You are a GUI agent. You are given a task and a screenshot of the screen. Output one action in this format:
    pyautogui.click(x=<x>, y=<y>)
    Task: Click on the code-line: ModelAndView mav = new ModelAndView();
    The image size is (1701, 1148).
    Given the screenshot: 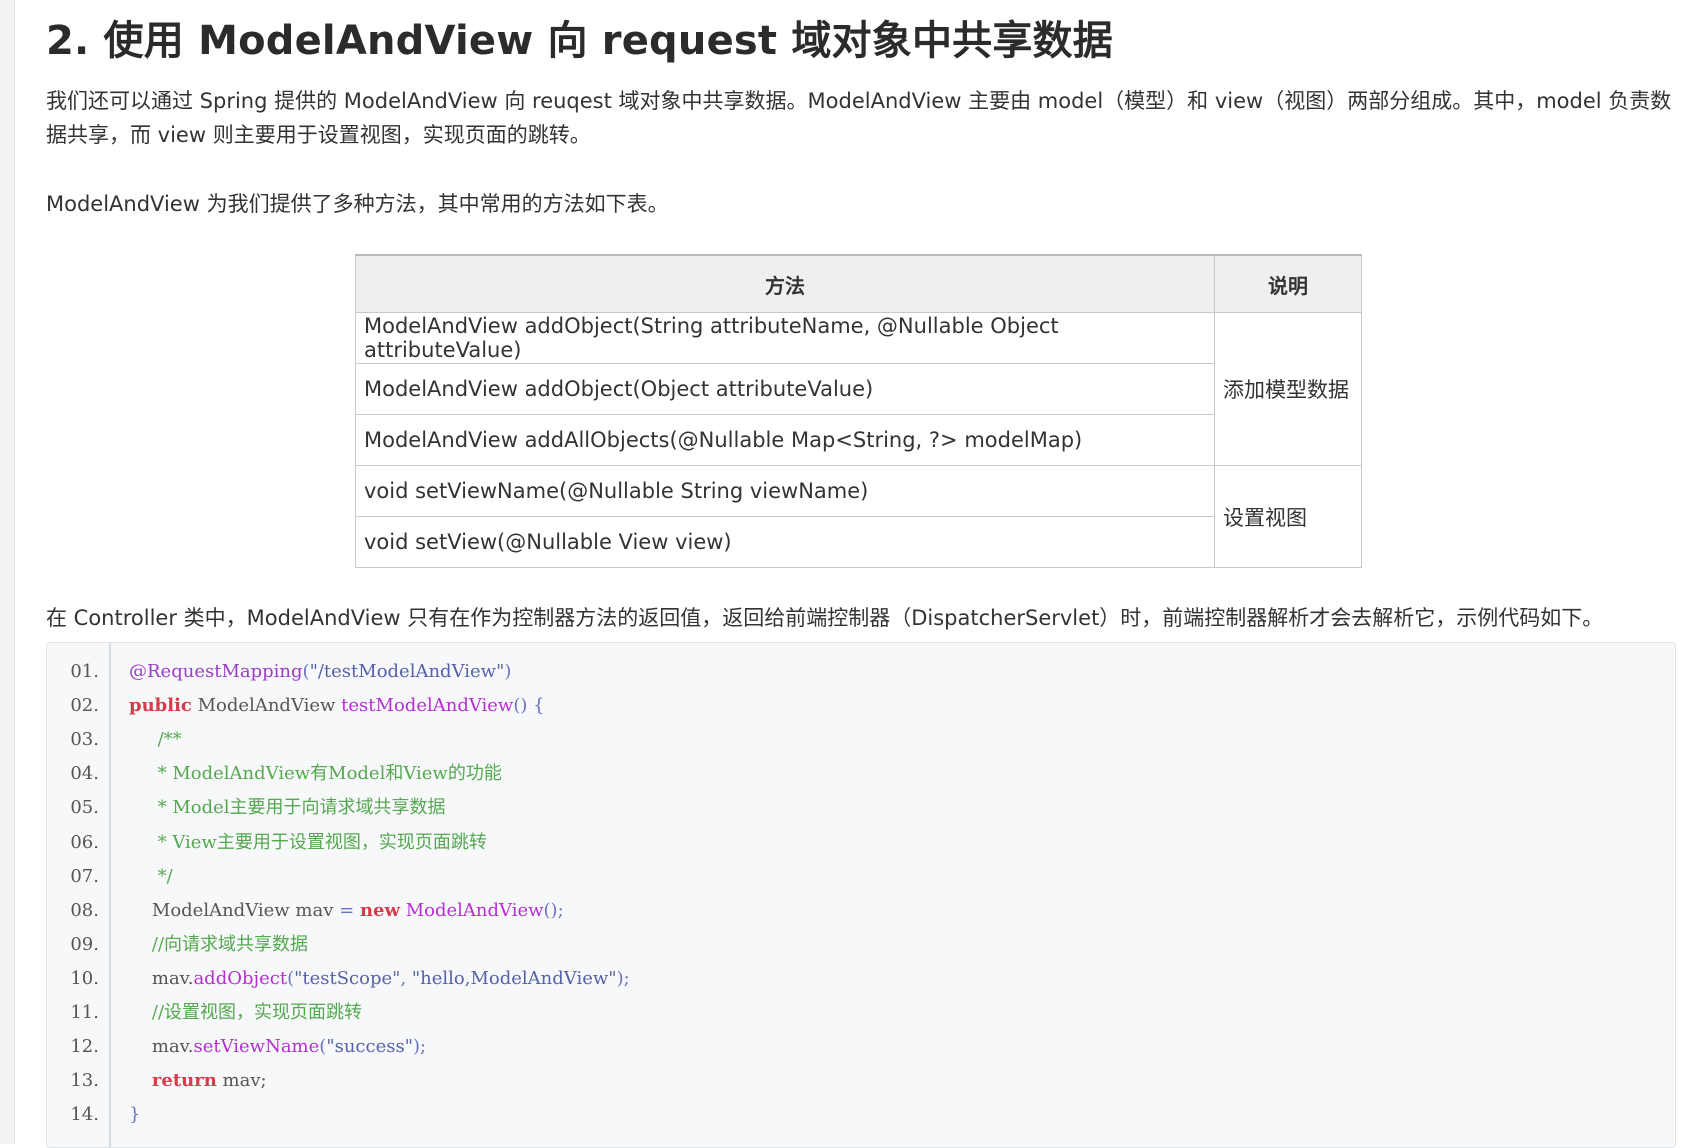 What is the action you would take?
    pyautogui.click(x=346, y=911)
    